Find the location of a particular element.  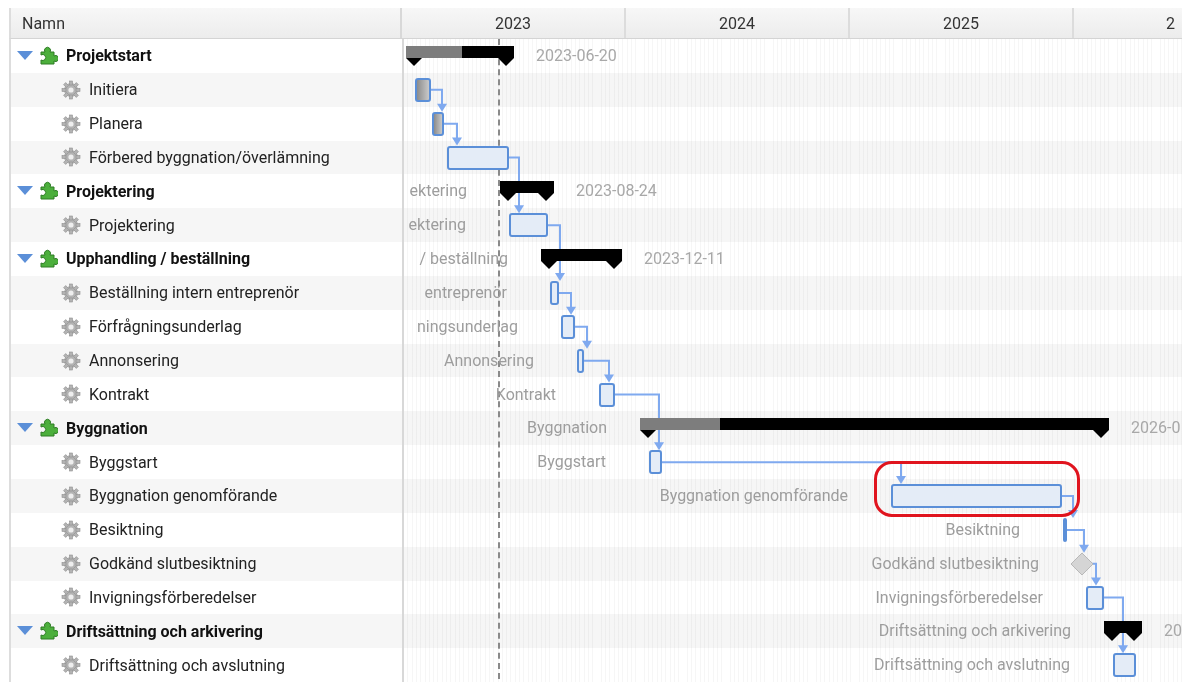

group-name: Byggnation is located at coordinates (107, 428).